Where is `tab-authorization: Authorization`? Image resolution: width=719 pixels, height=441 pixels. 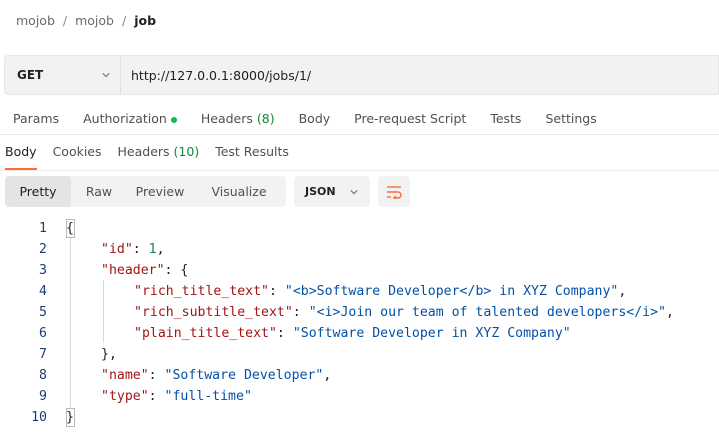
tab-authorization: Authorization is located at coordinates (130, 120).